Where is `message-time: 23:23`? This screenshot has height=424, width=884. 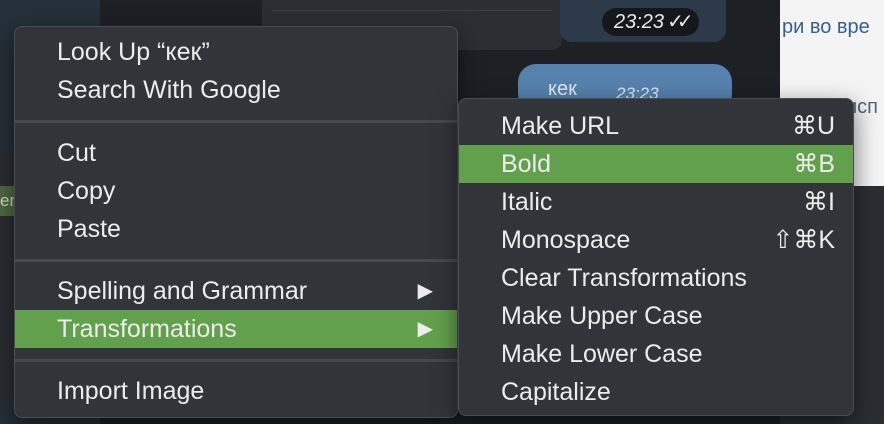
message-time: 23:23 is located at coordinates (639, 22).